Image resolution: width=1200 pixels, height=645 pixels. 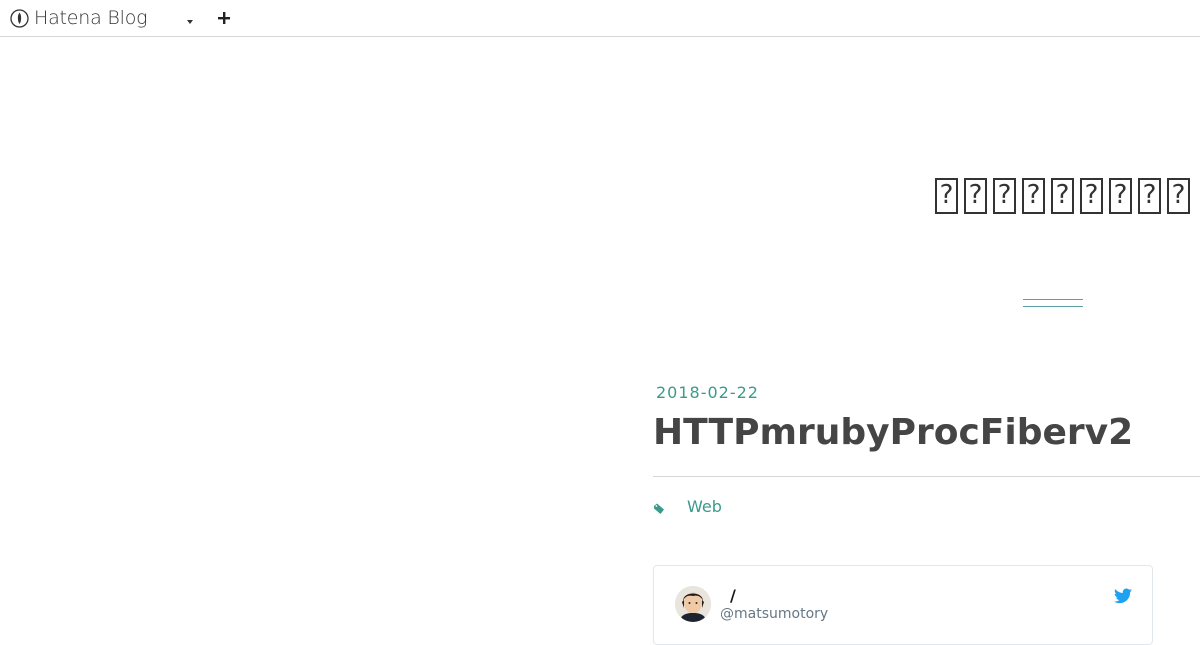 I want to click on caret-down-icon, so click(x=190, y=19).